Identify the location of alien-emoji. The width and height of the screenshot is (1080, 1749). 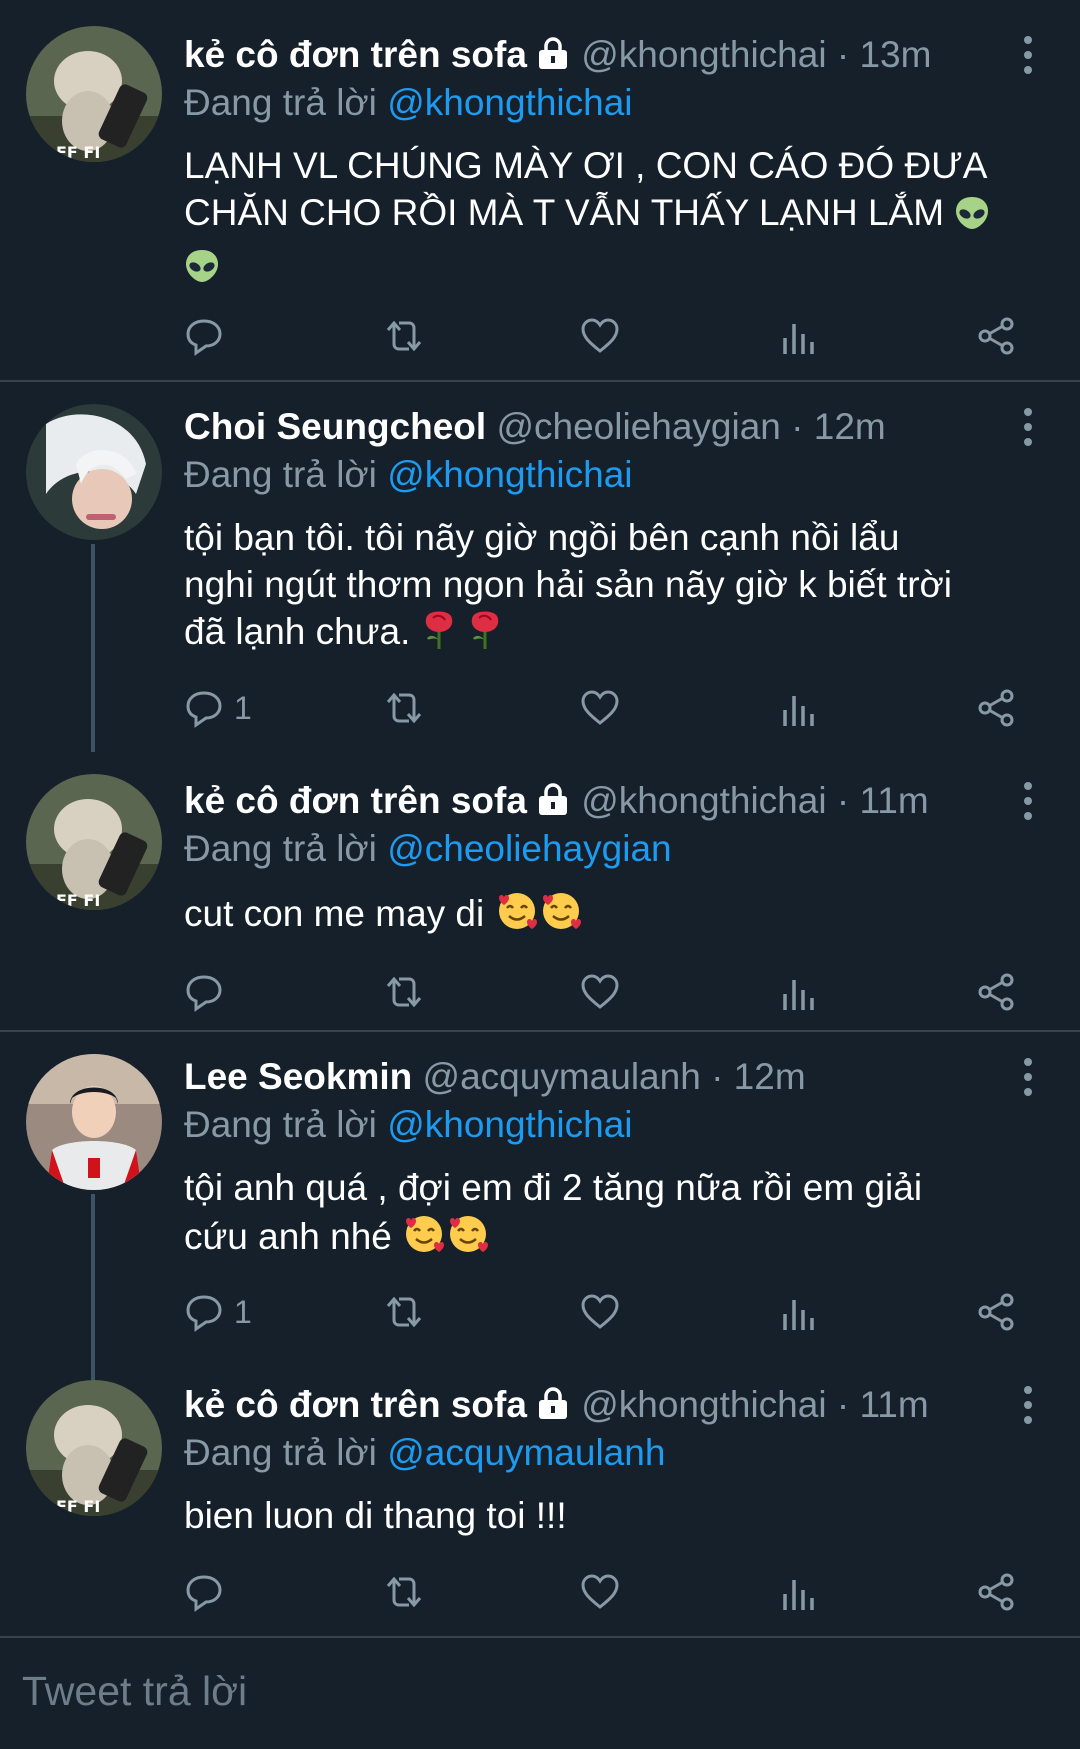
(202, 271).